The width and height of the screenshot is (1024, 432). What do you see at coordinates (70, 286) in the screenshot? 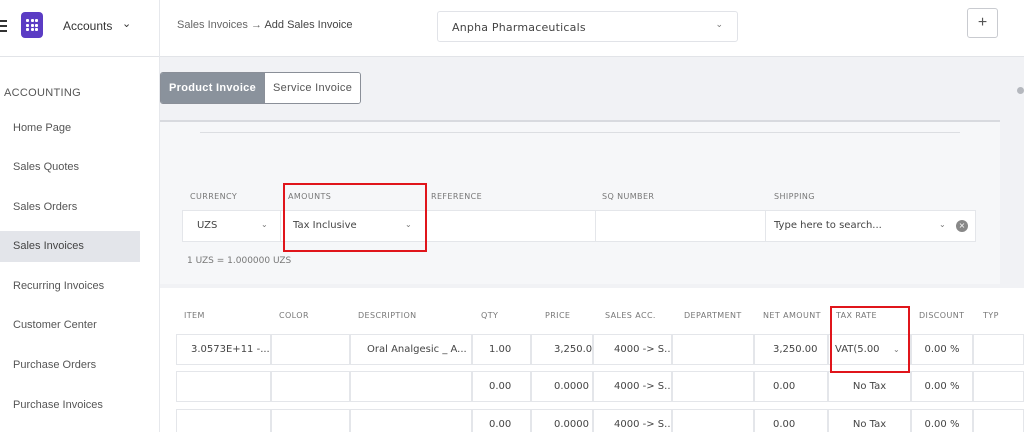
I see `sidebar-item-recurring-invoices: Recurring Invoices` at bounding box center [70, 286].